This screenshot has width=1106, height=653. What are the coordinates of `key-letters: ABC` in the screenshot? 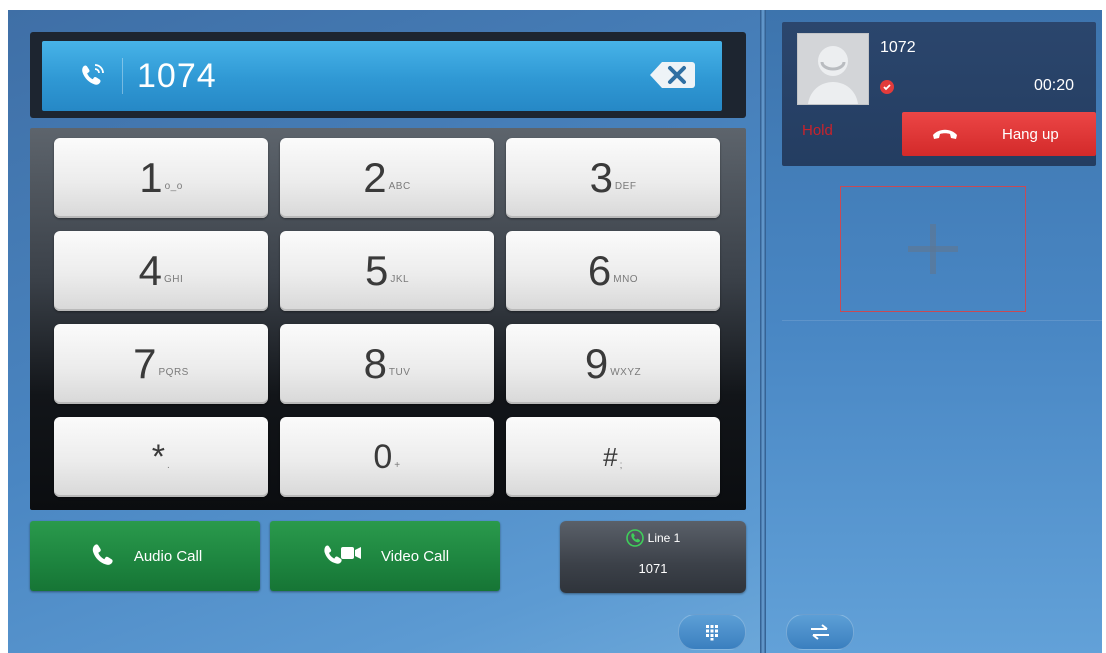 It's located at (399, 186).